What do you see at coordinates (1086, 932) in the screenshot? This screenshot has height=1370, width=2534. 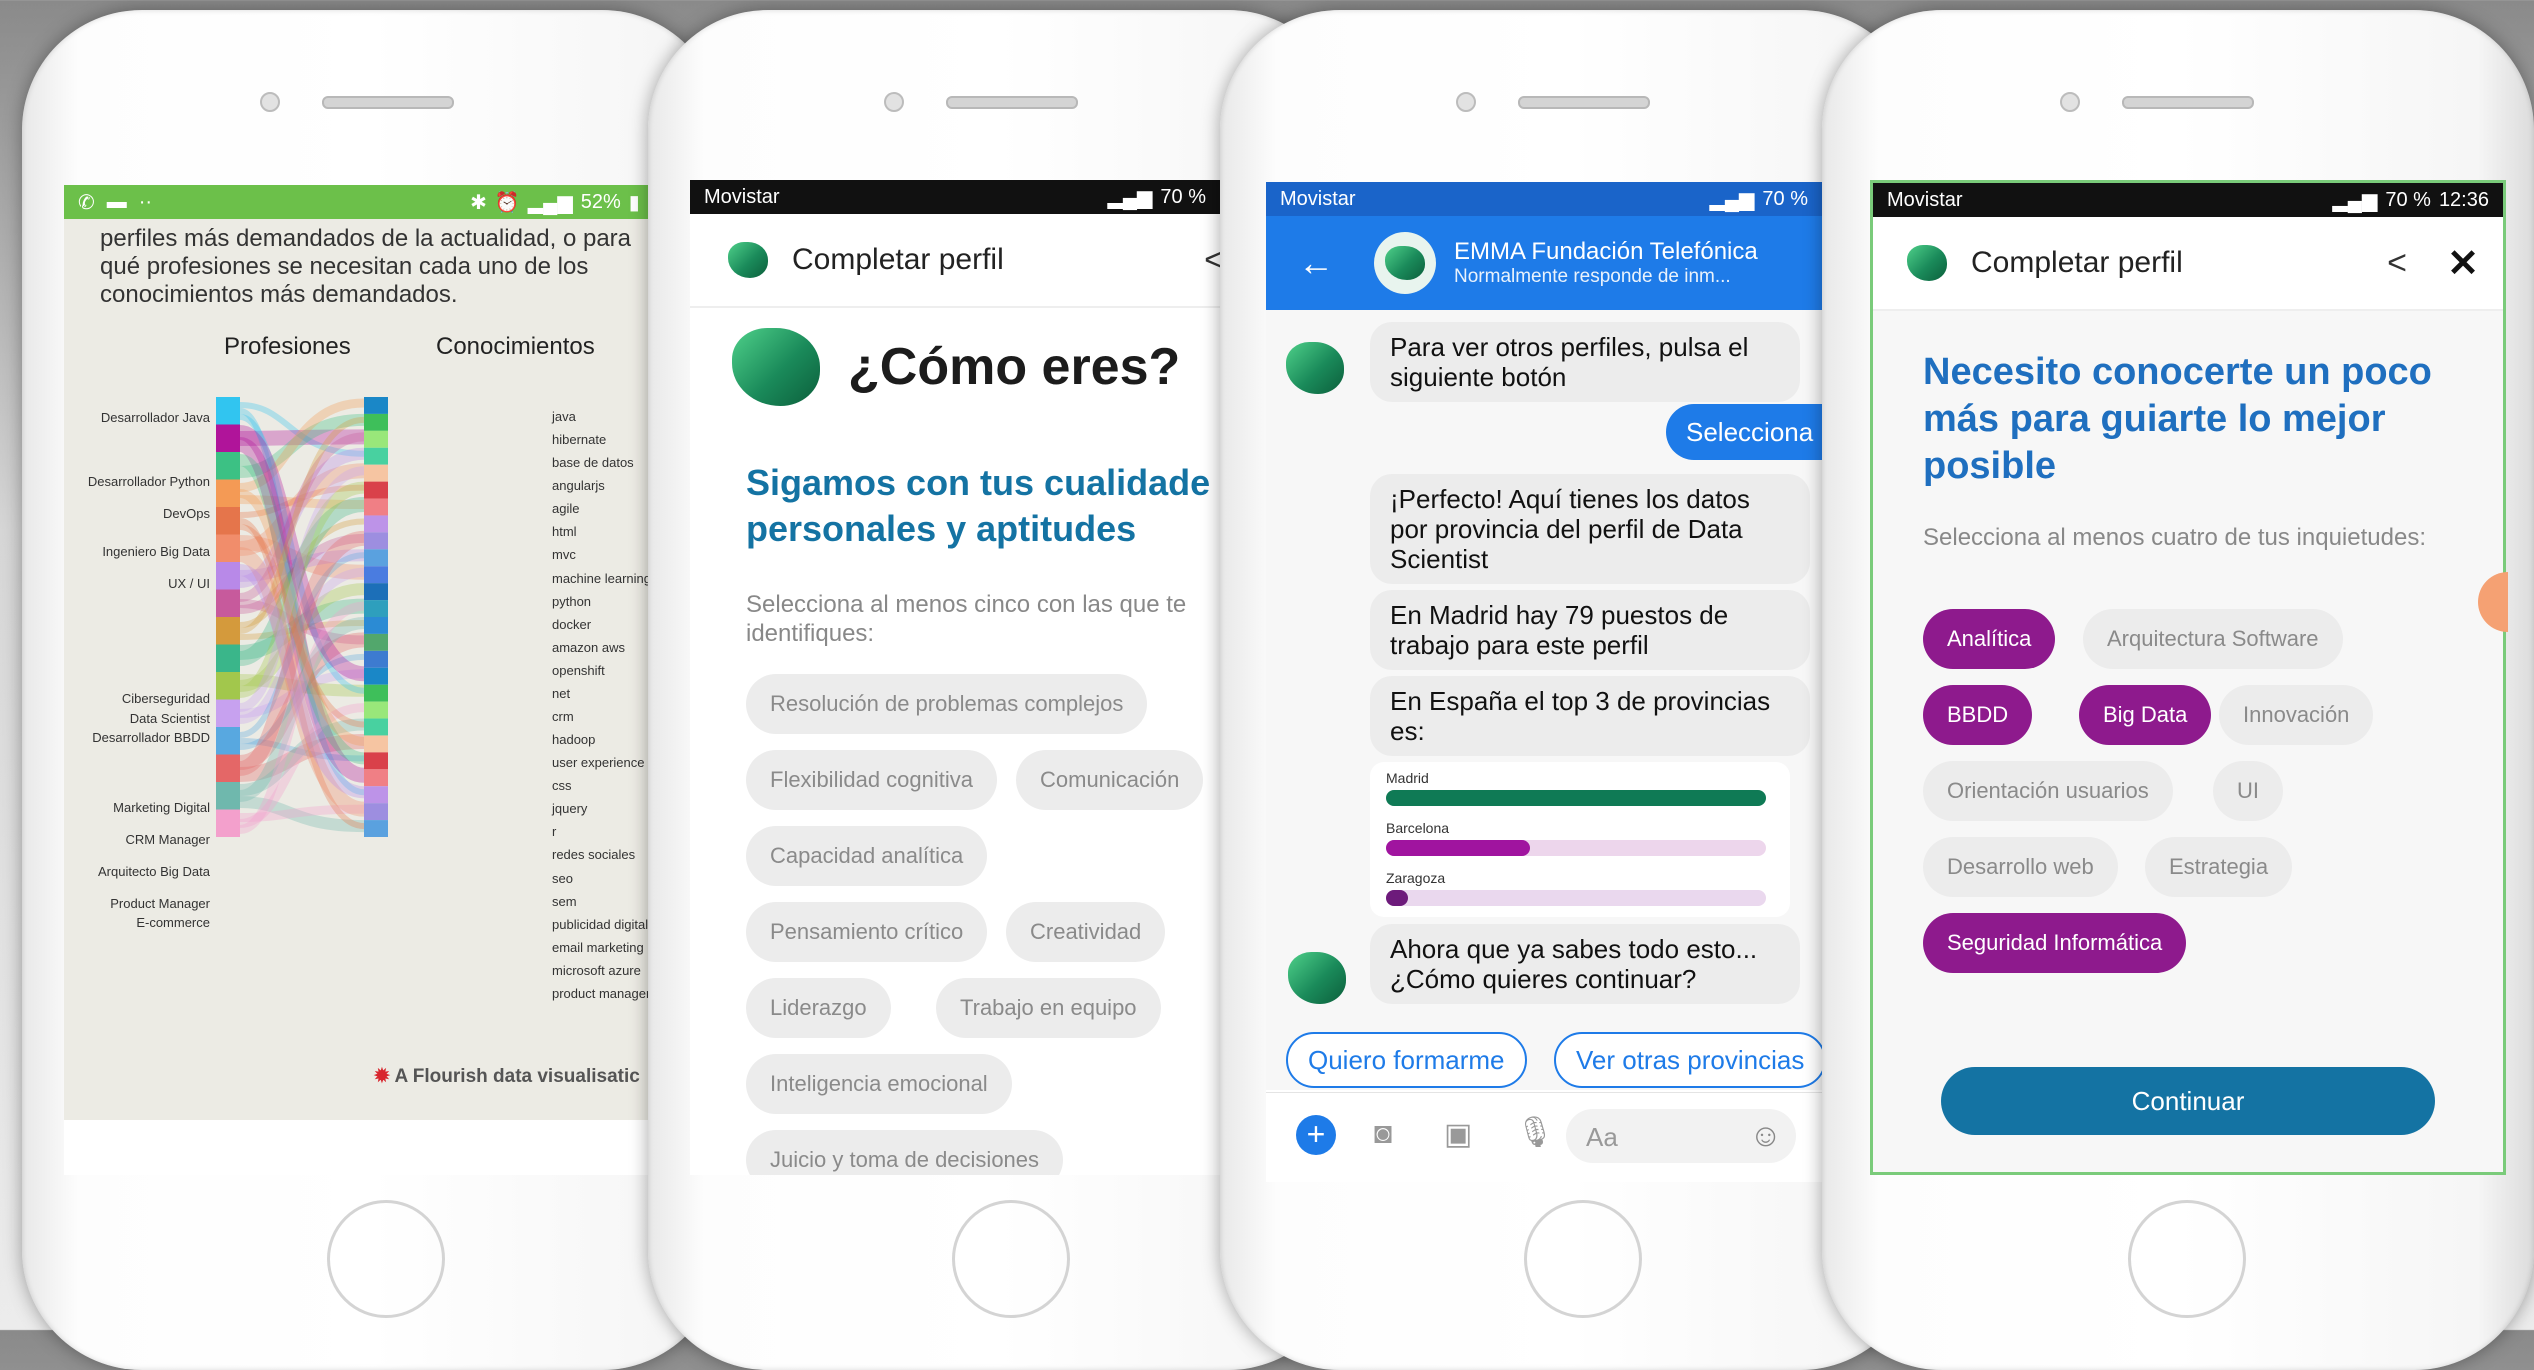 I see `chip-creatividad: Creatividad` at bounding box center [1086, 932].